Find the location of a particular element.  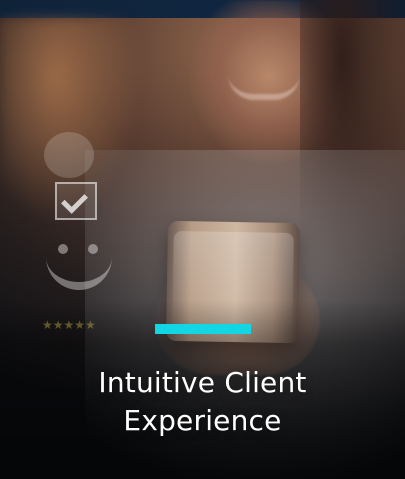

smiley-mouth is located at coordinates (79, 270).